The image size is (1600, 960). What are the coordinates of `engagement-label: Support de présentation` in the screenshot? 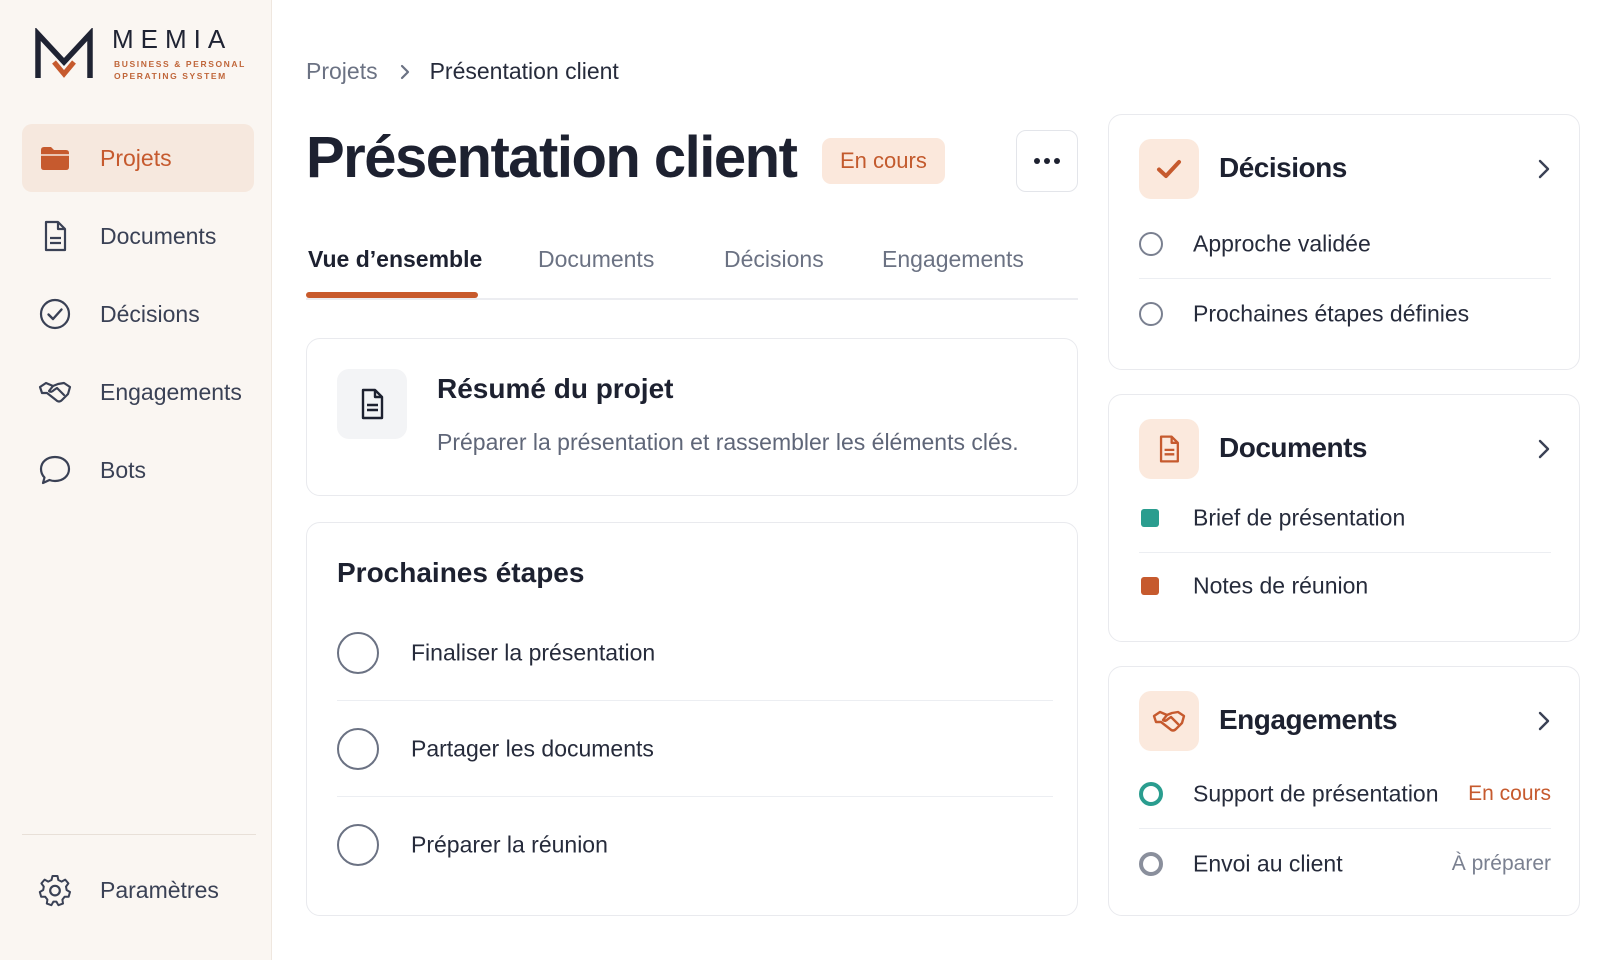 It's located at (1316, 793).